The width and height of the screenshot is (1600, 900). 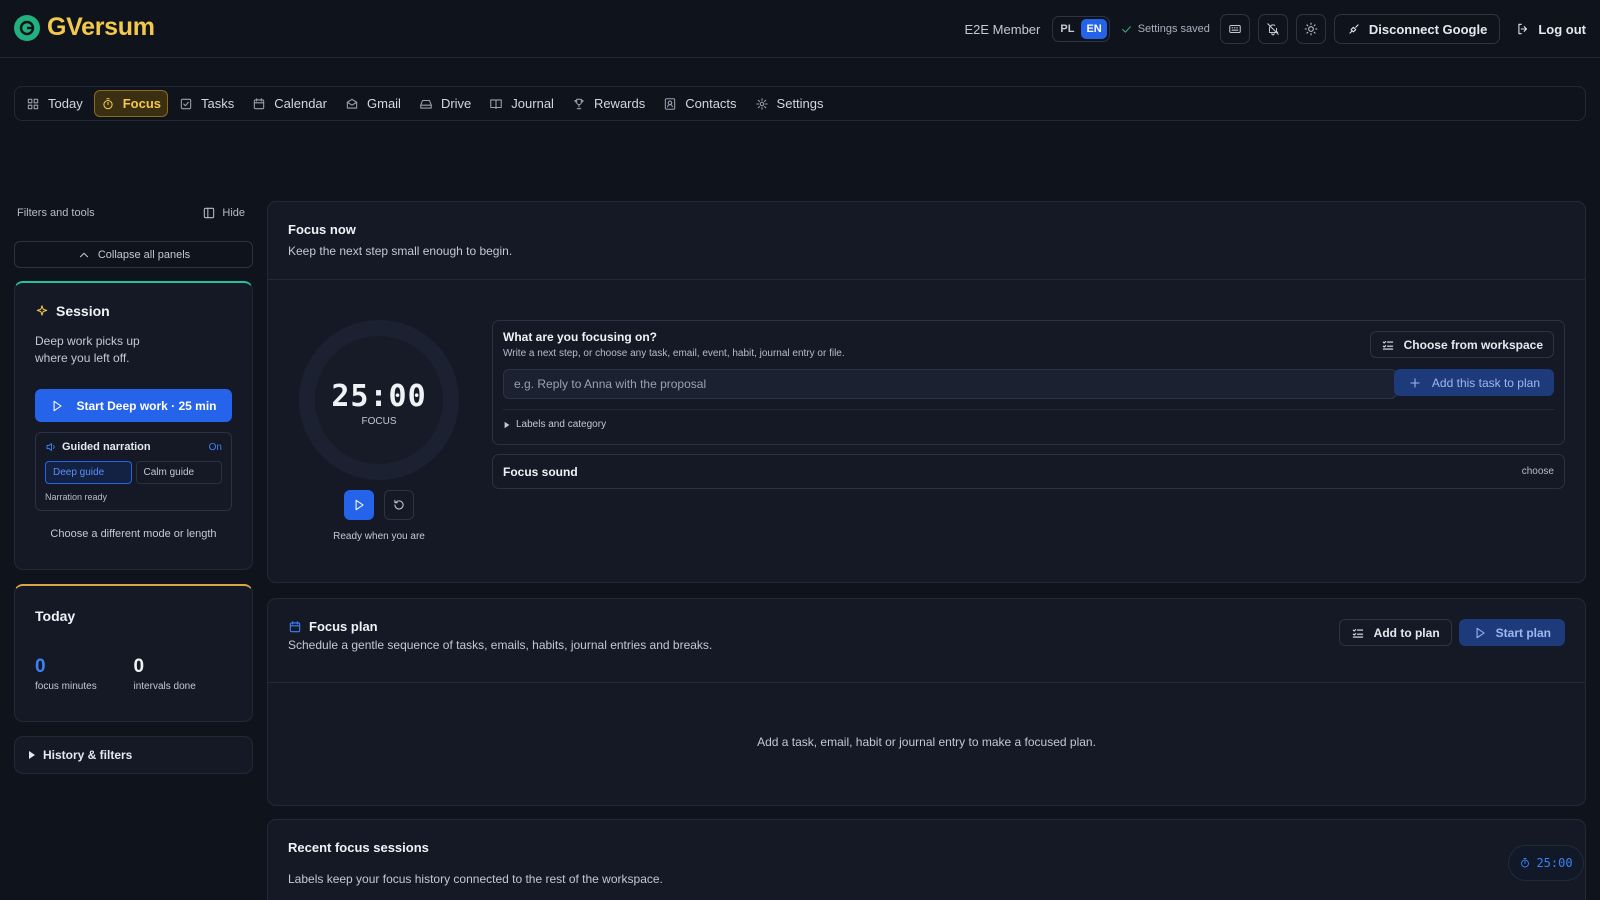 What do you see at coordinates (352, 103) in the screenshot?
I see `mail-icon` at bounding box center [352, 103].